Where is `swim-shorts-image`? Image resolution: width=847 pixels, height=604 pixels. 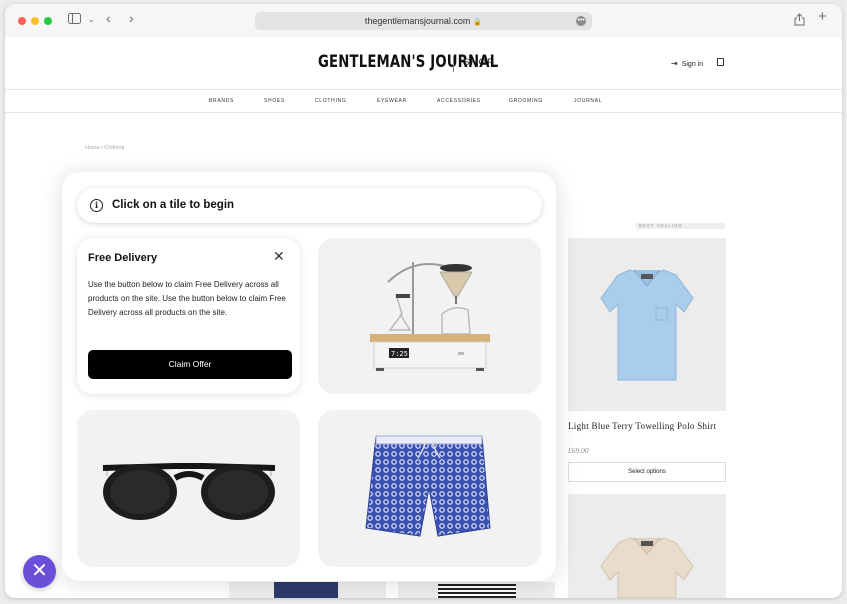
swim-shorts-image is located at coordinates (428, 486).